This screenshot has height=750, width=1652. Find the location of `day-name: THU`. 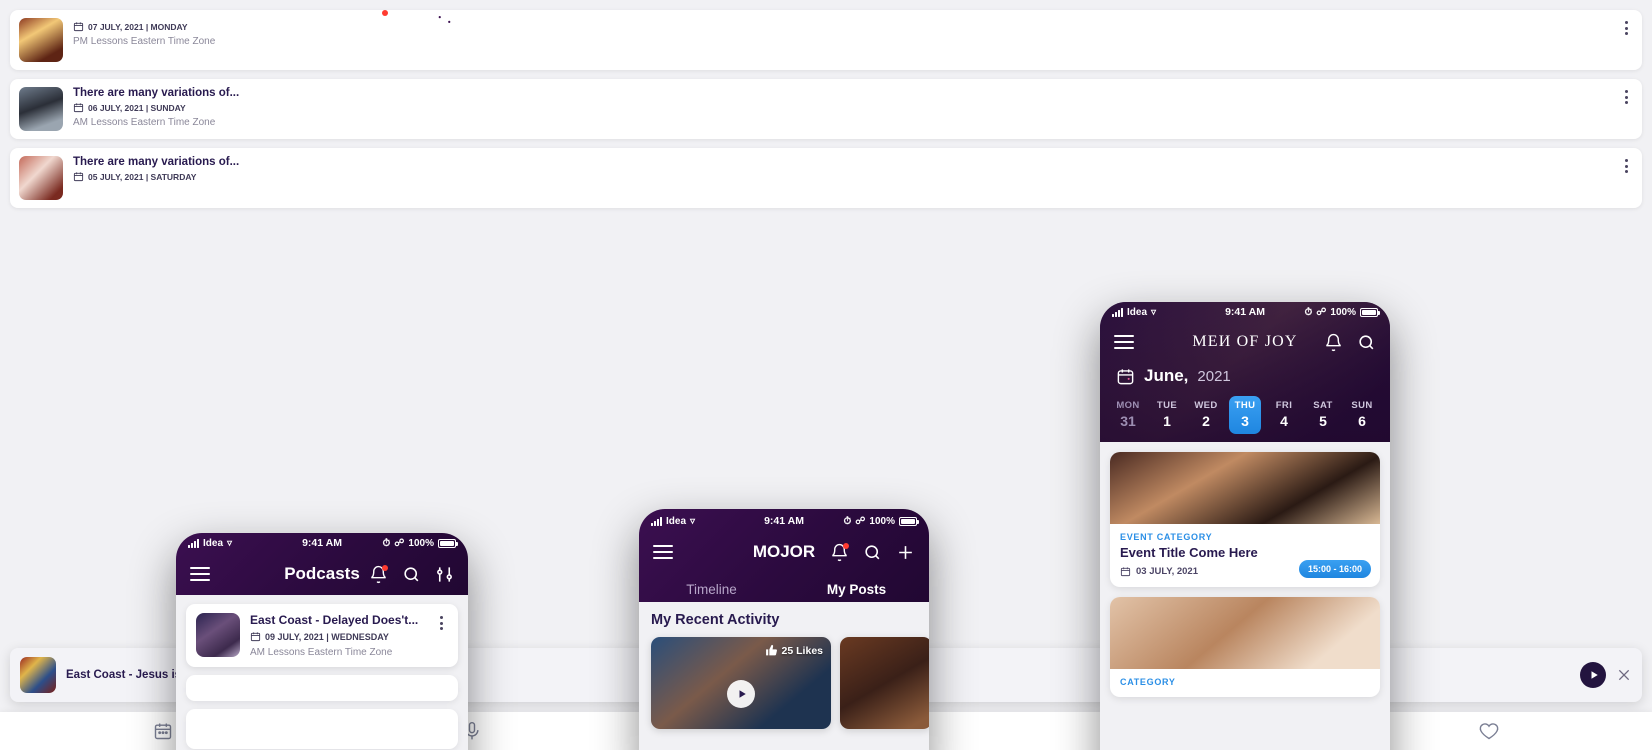

day-name: THU is located at coordinates (1245, 405).